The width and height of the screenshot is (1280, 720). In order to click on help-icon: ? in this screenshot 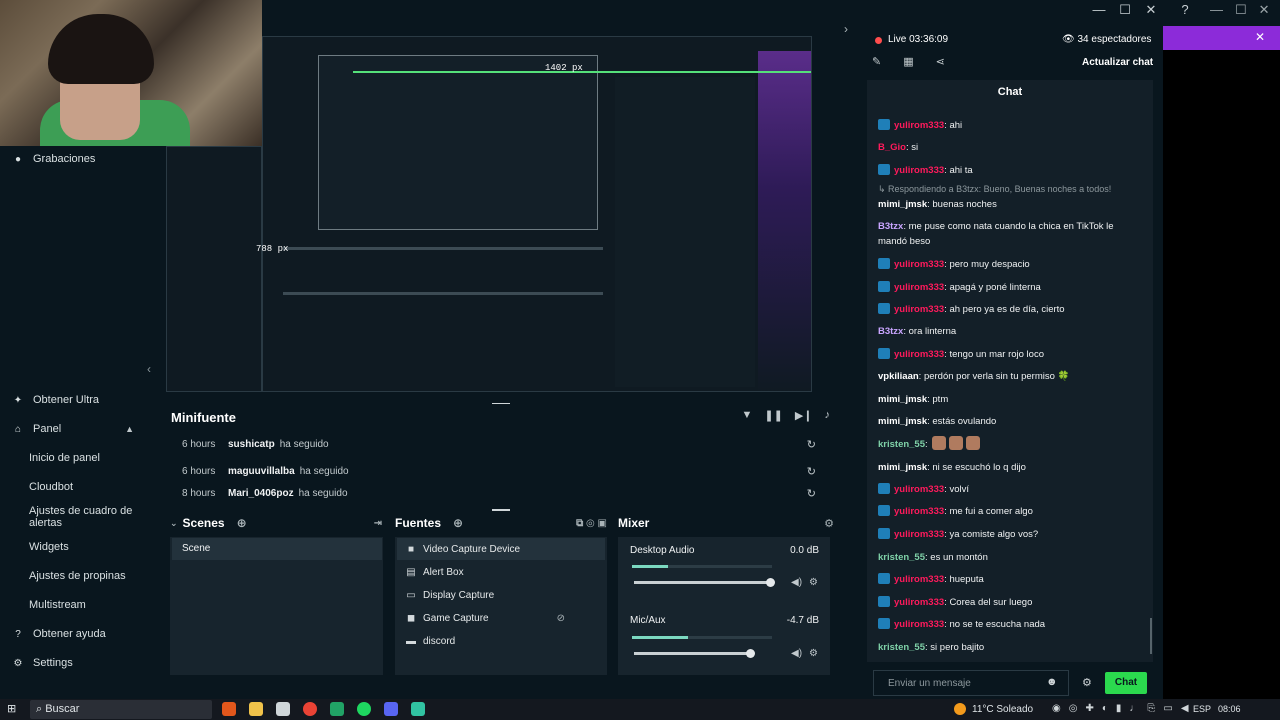, I will do `click(1185, 11)`.